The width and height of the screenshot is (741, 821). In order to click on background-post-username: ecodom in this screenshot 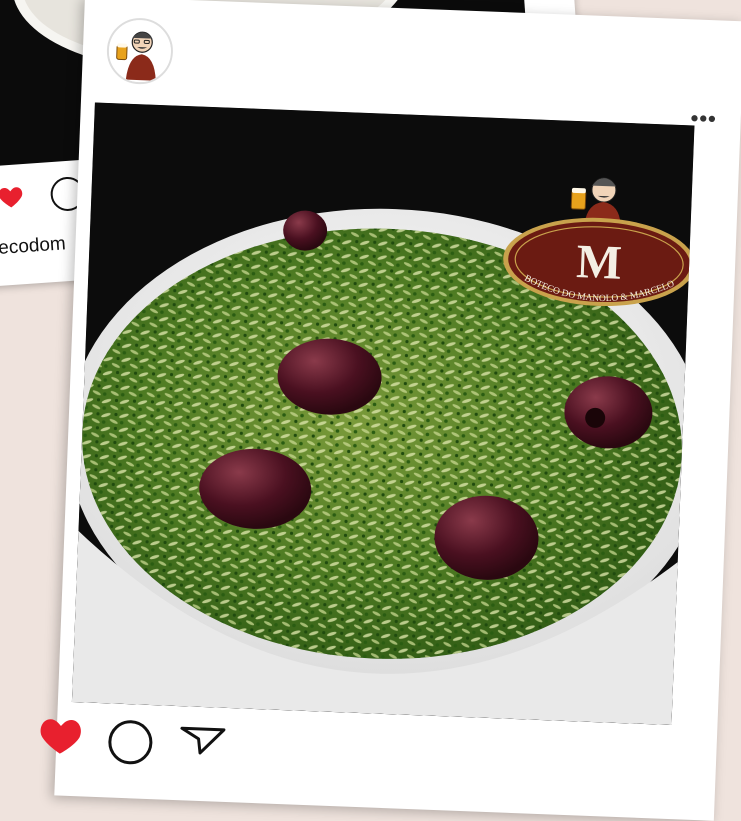, I will do `click(33, 246)`.